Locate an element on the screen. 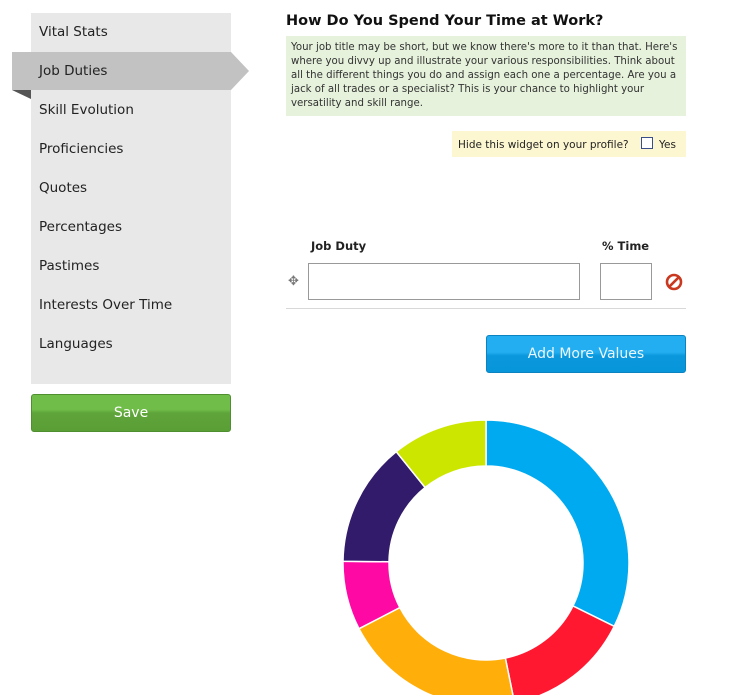 The width and height of the screenshot is (750, 695). sidebar-item-pastimes: Pastimes is located at coordinates (131, 266).